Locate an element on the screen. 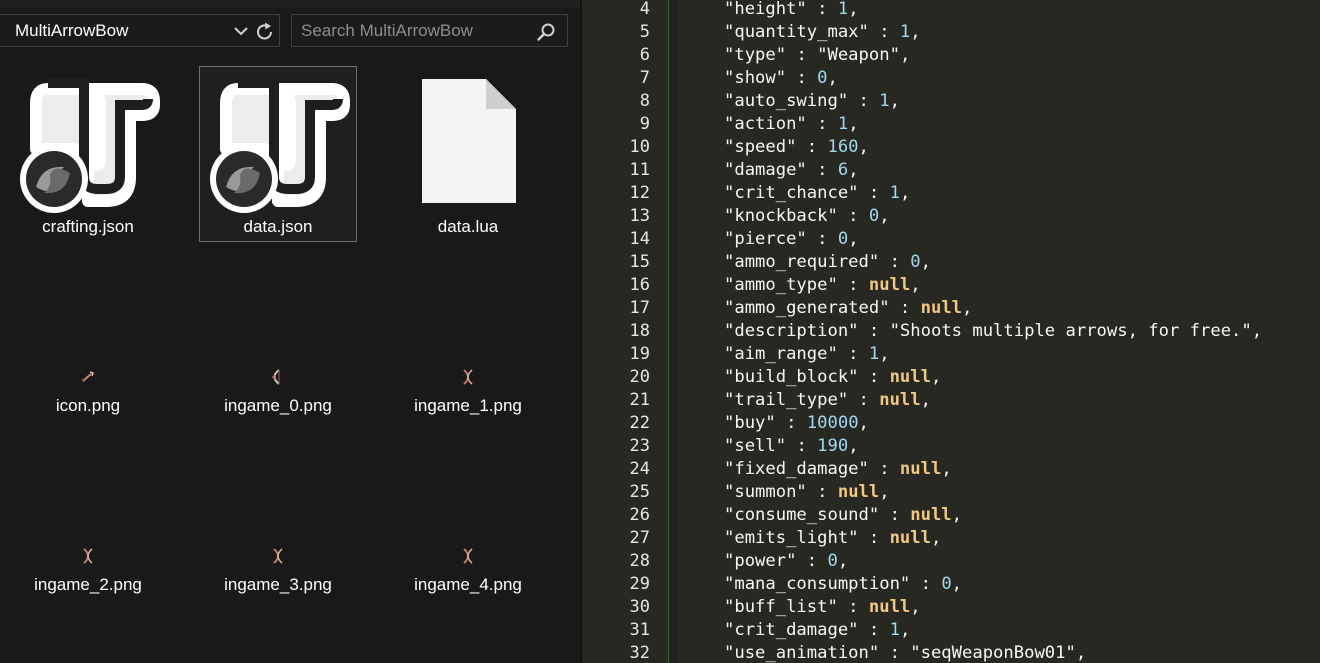 The height and width of the screenshot is (663, 1320). code-line: "summon" : null, is located at coordinates (807, 492).